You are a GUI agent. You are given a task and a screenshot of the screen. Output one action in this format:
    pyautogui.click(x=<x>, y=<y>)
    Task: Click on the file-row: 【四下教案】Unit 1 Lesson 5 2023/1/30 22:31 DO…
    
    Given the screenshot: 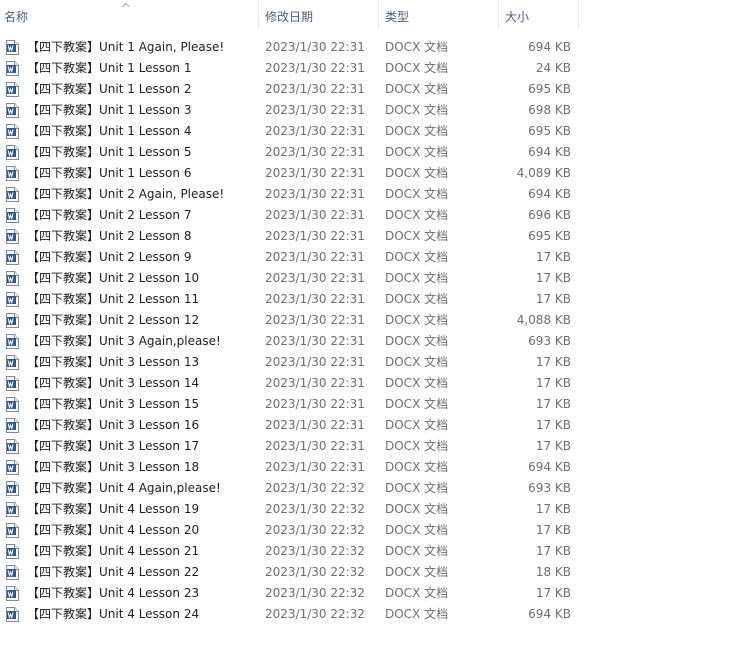 What is the action you would take?
    pyautogui.click(x=366, y=152)
    